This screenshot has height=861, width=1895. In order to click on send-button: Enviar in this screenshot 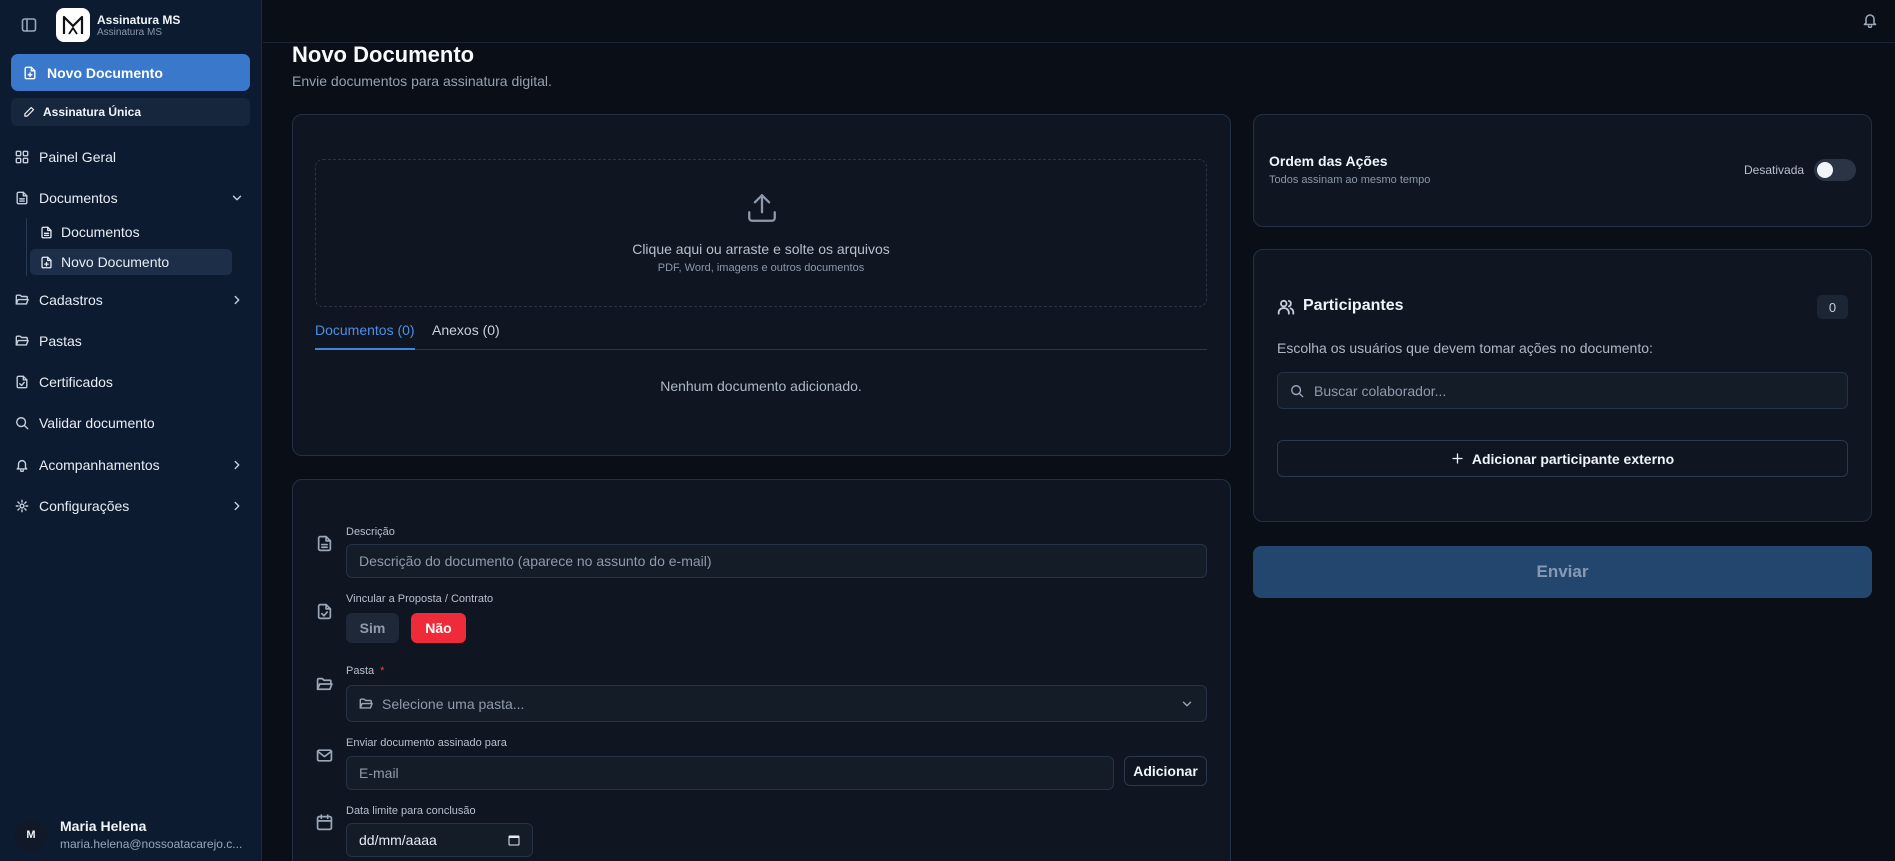, I will do `click(1562, 572)`.